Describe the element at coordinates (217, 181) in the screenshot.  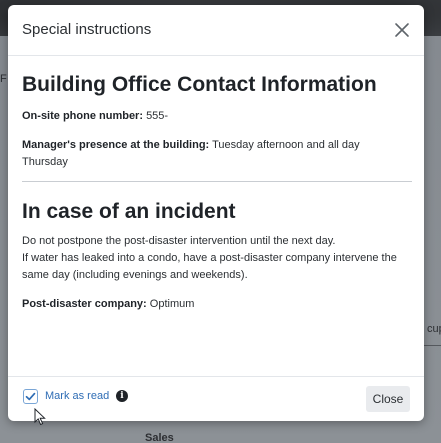
I see `section-divider` at that location.